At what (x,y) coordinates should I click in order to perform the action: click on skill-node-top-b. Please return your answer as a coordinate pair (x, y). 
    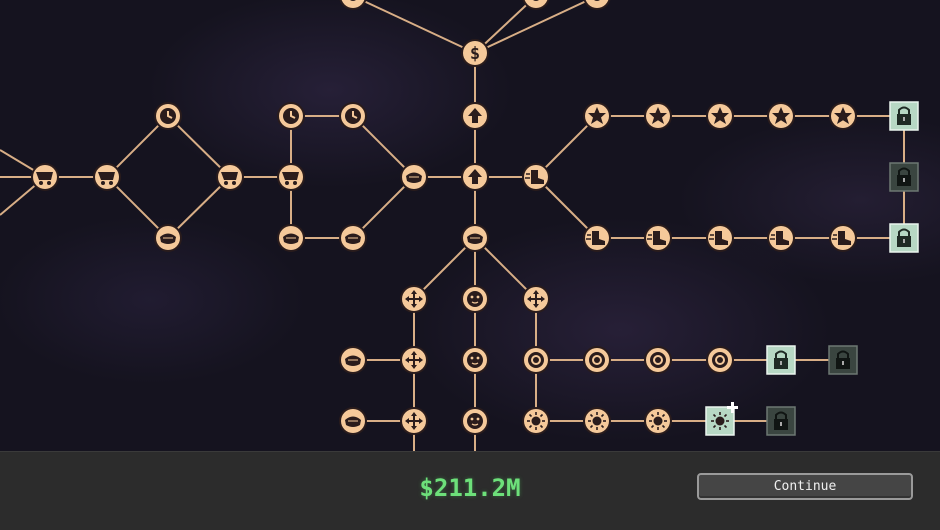
    Looking at the image, I should click on (536, 5).